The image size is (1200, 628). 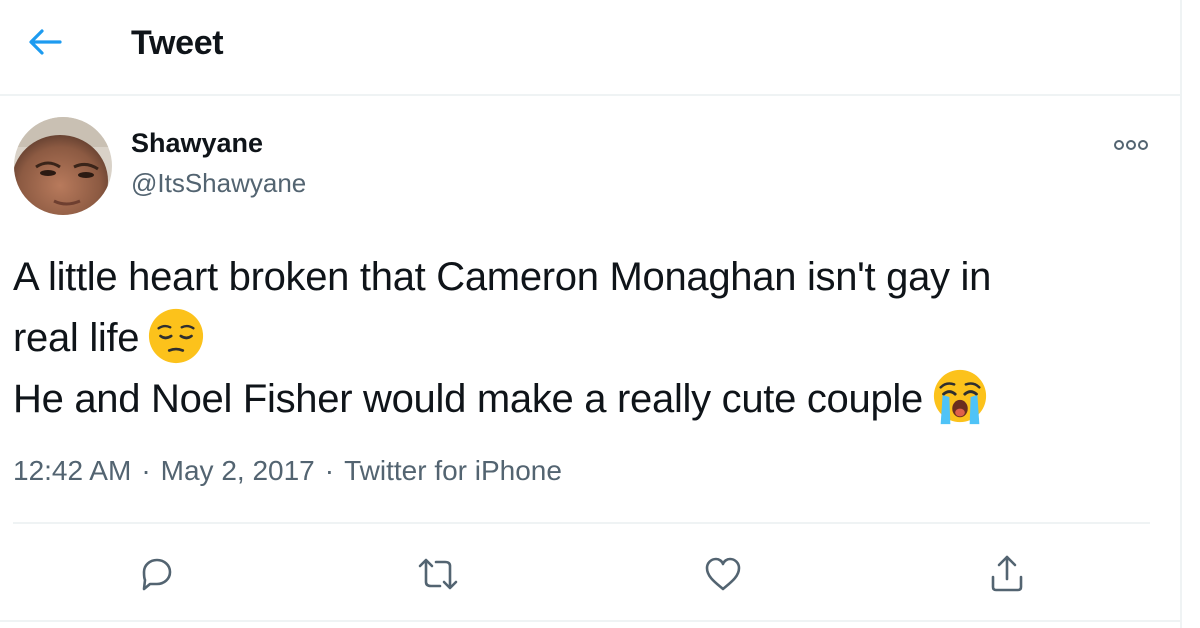 What do you see at coordinates (581, 523) in the screenshot?
I see `divider` at bounding box center [581, 523].